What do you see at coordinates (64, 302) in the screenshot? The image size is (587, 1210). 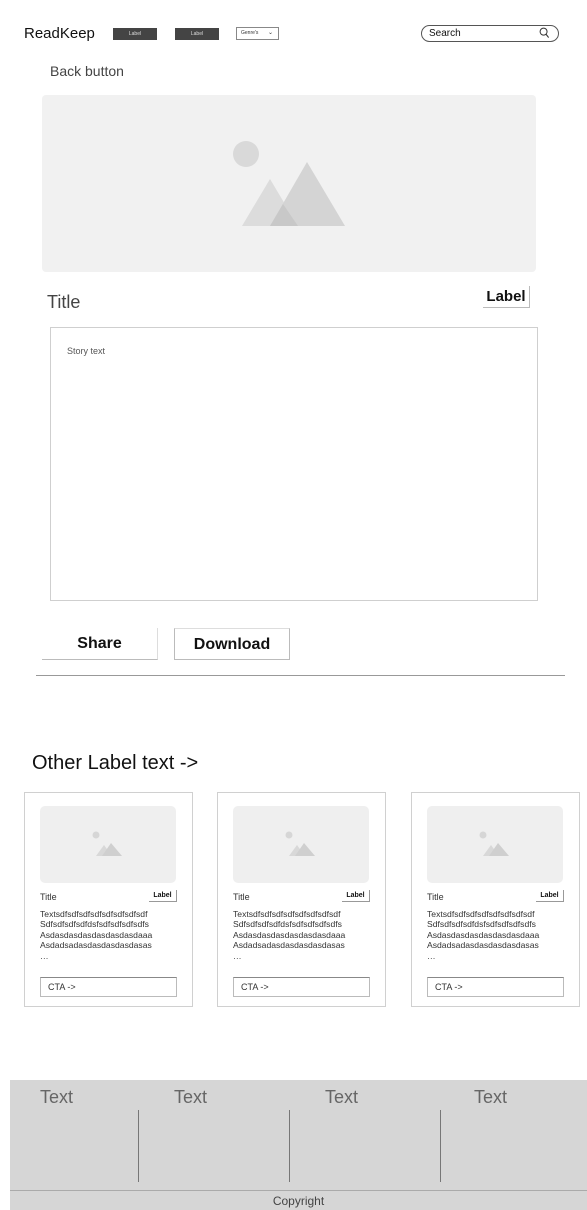 I see `story-title: Title` at bounding box center [64, 302].